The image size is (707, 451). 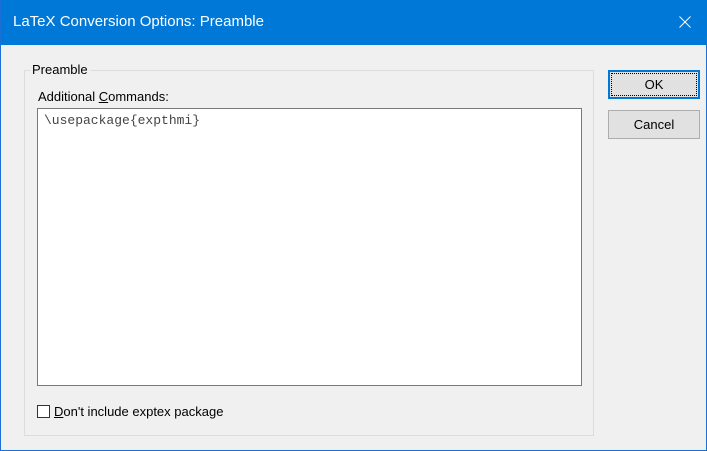 I want to click on label-prefix: Additional, so click(x=68, y=96).